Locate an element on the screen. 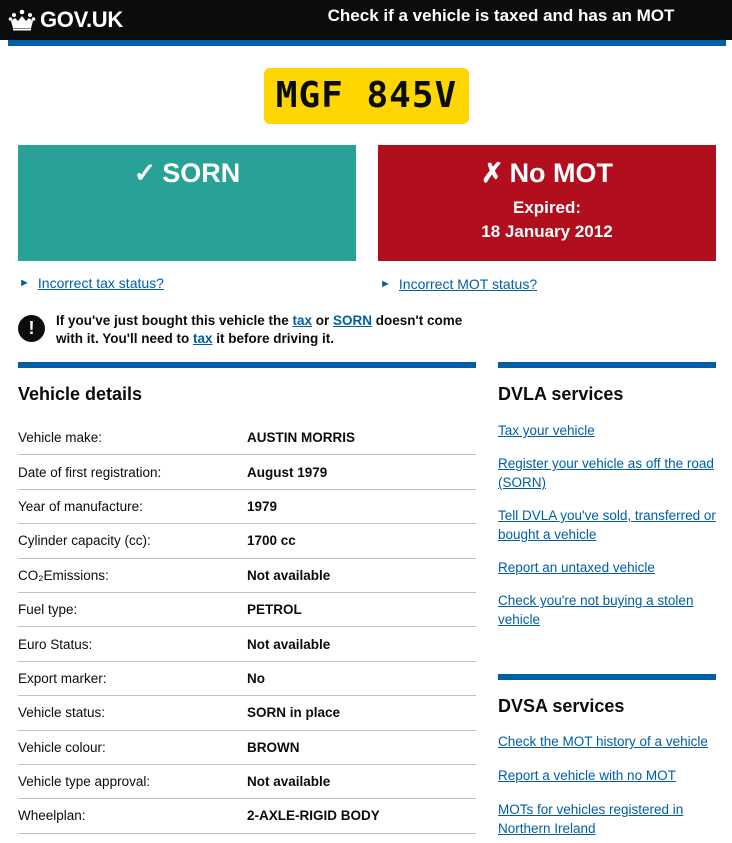  cross-icon: ✗ is located at coordinates (492, 173).